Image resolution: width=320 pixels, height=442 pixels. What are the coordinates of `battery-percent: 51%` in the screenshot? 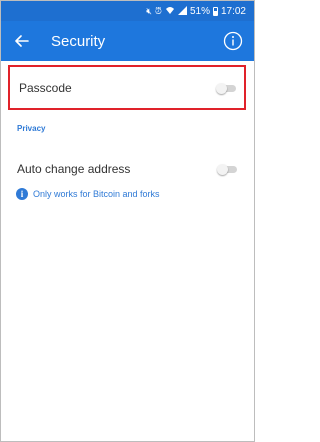 It's located at (199, 11).